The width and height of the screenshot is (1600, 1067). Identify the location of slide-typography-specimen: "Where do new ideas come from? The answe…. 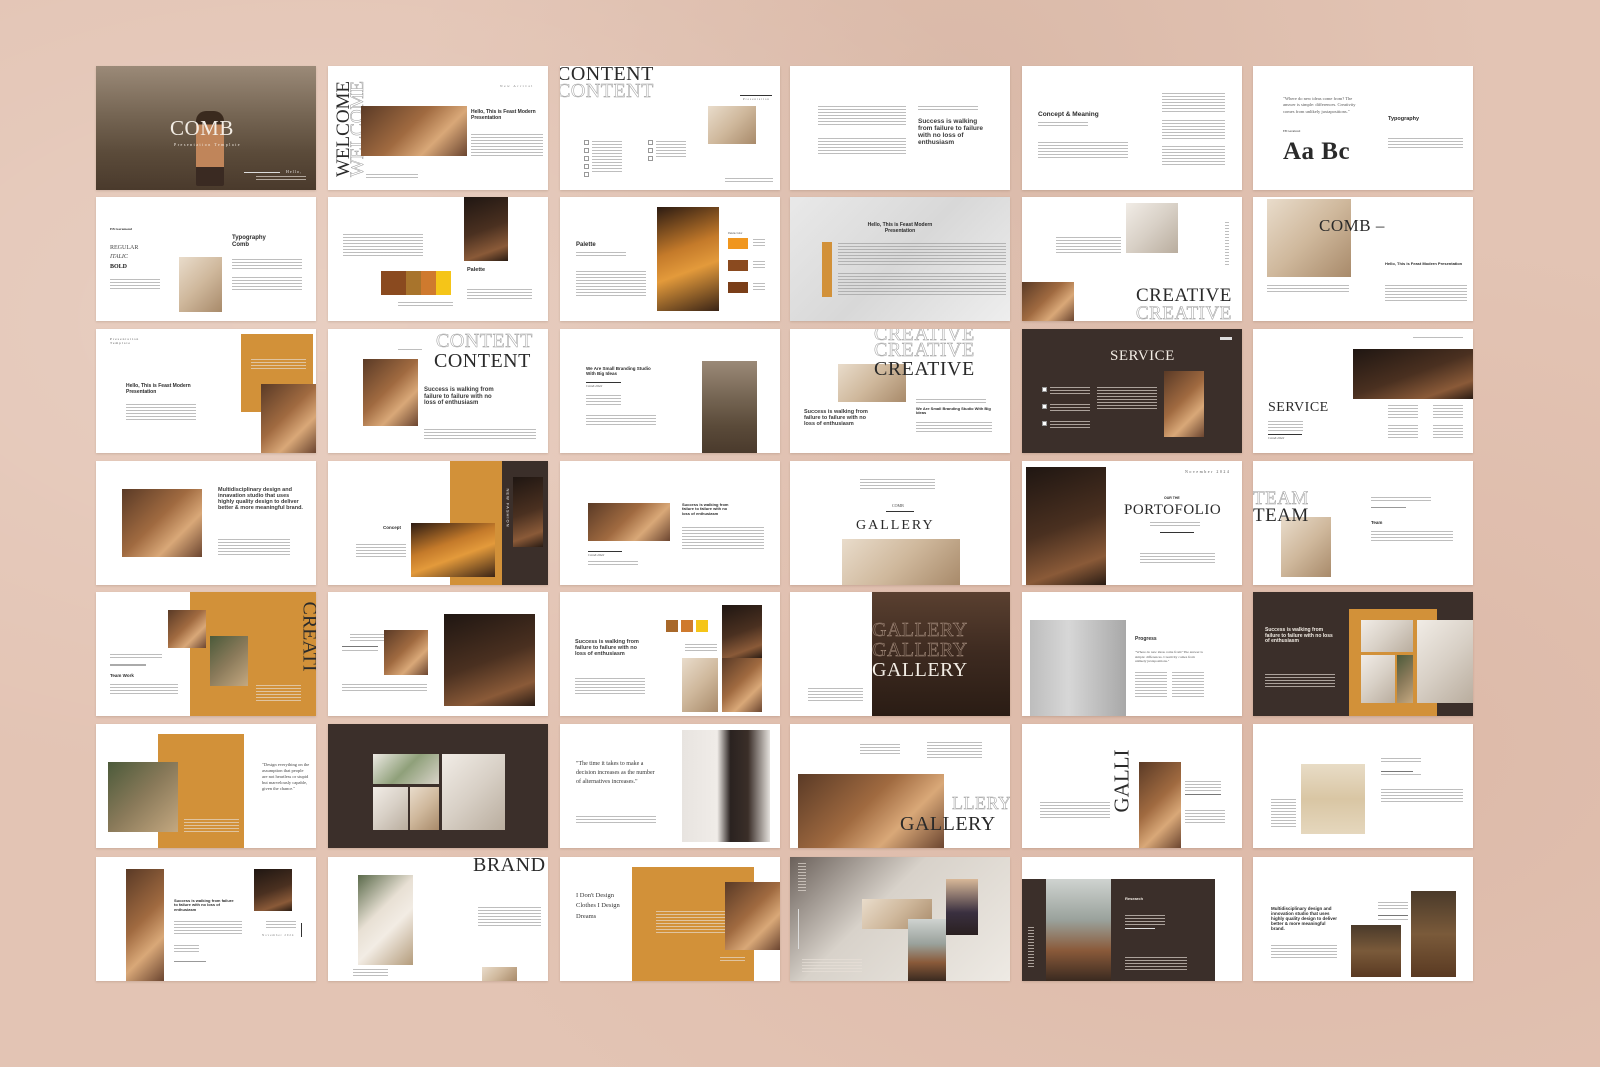
(1363, 128).